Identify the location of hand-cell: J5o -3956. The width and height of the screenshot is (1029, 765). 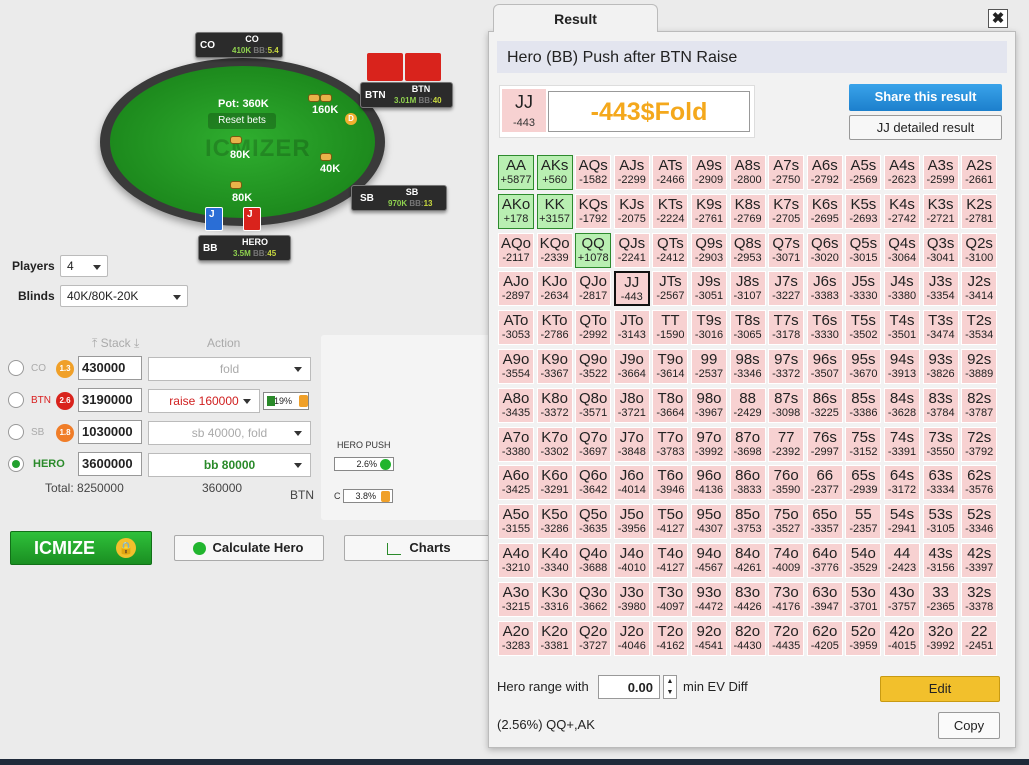
(631, 522).